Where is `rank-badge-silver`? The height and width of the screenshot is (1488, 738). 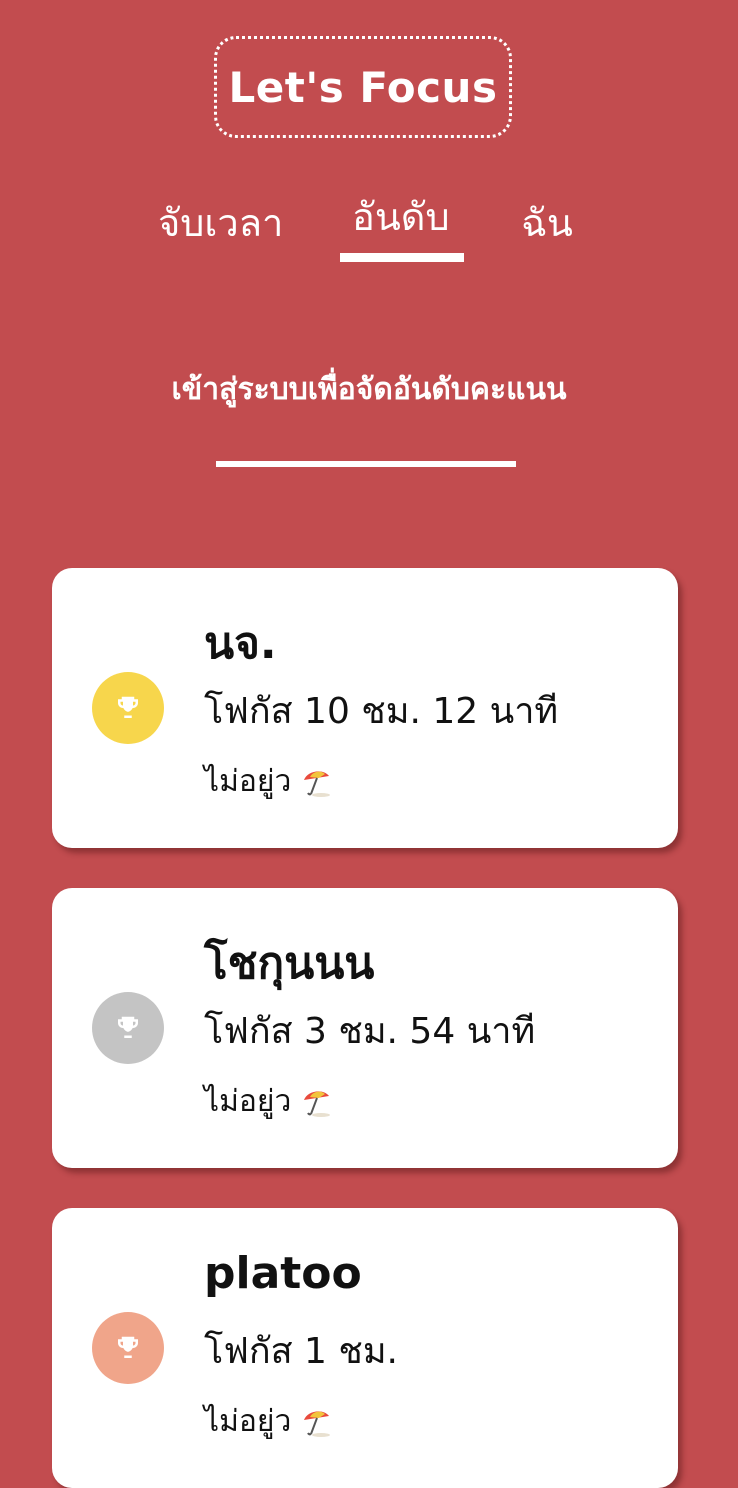 rank-badge-silver is located at coordinates (128, 1028).